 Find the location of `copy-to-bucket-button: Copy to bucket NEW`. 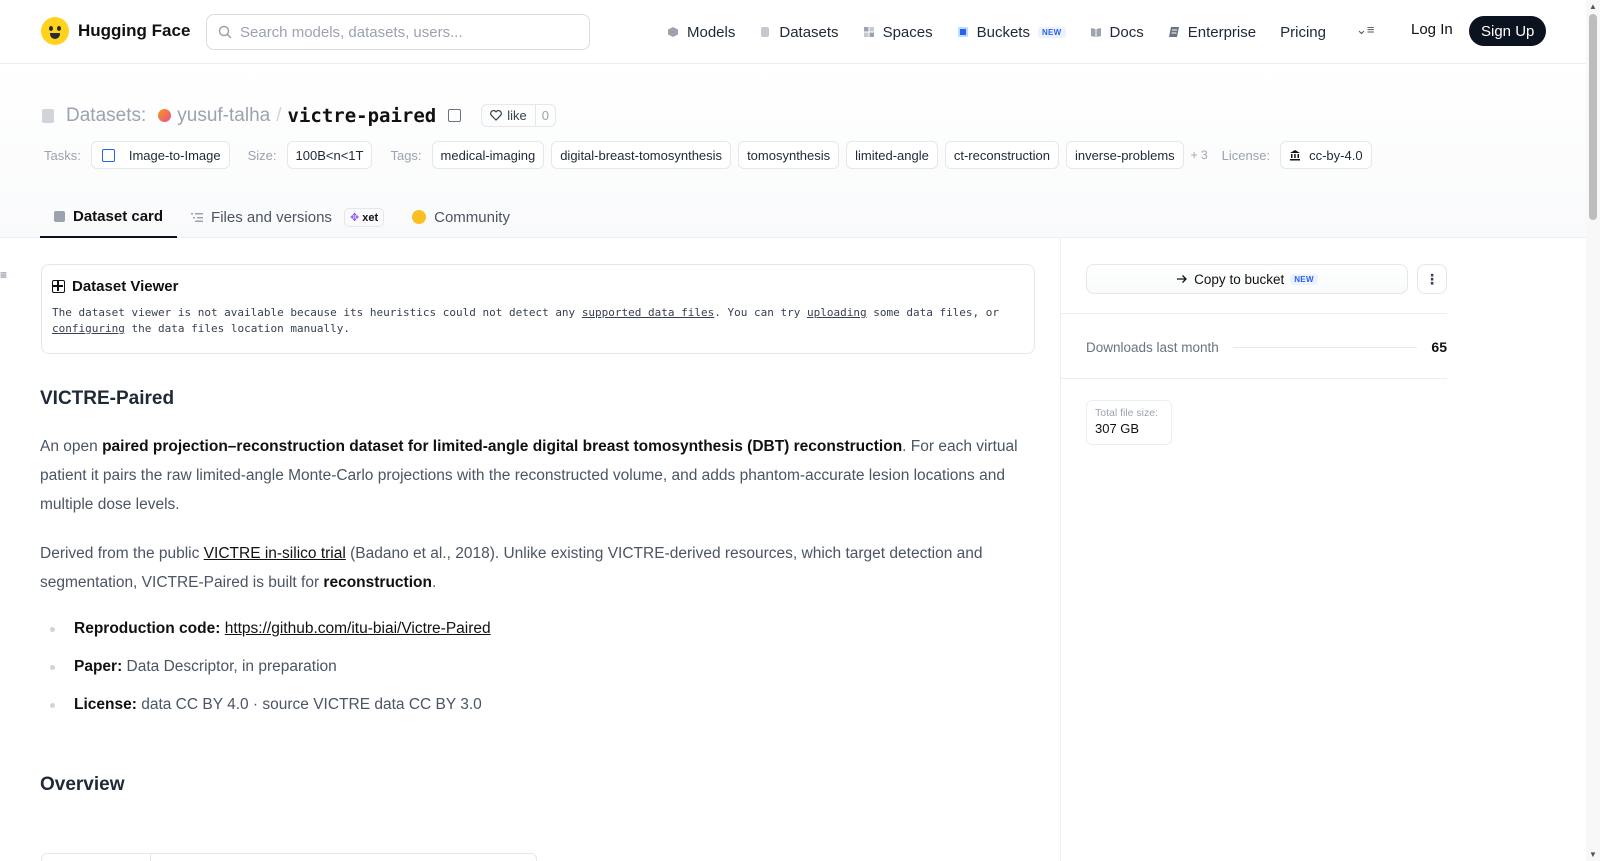

copy-to-bucket-button: Copy to bucket NEW is located at coordinates (1247, 279).